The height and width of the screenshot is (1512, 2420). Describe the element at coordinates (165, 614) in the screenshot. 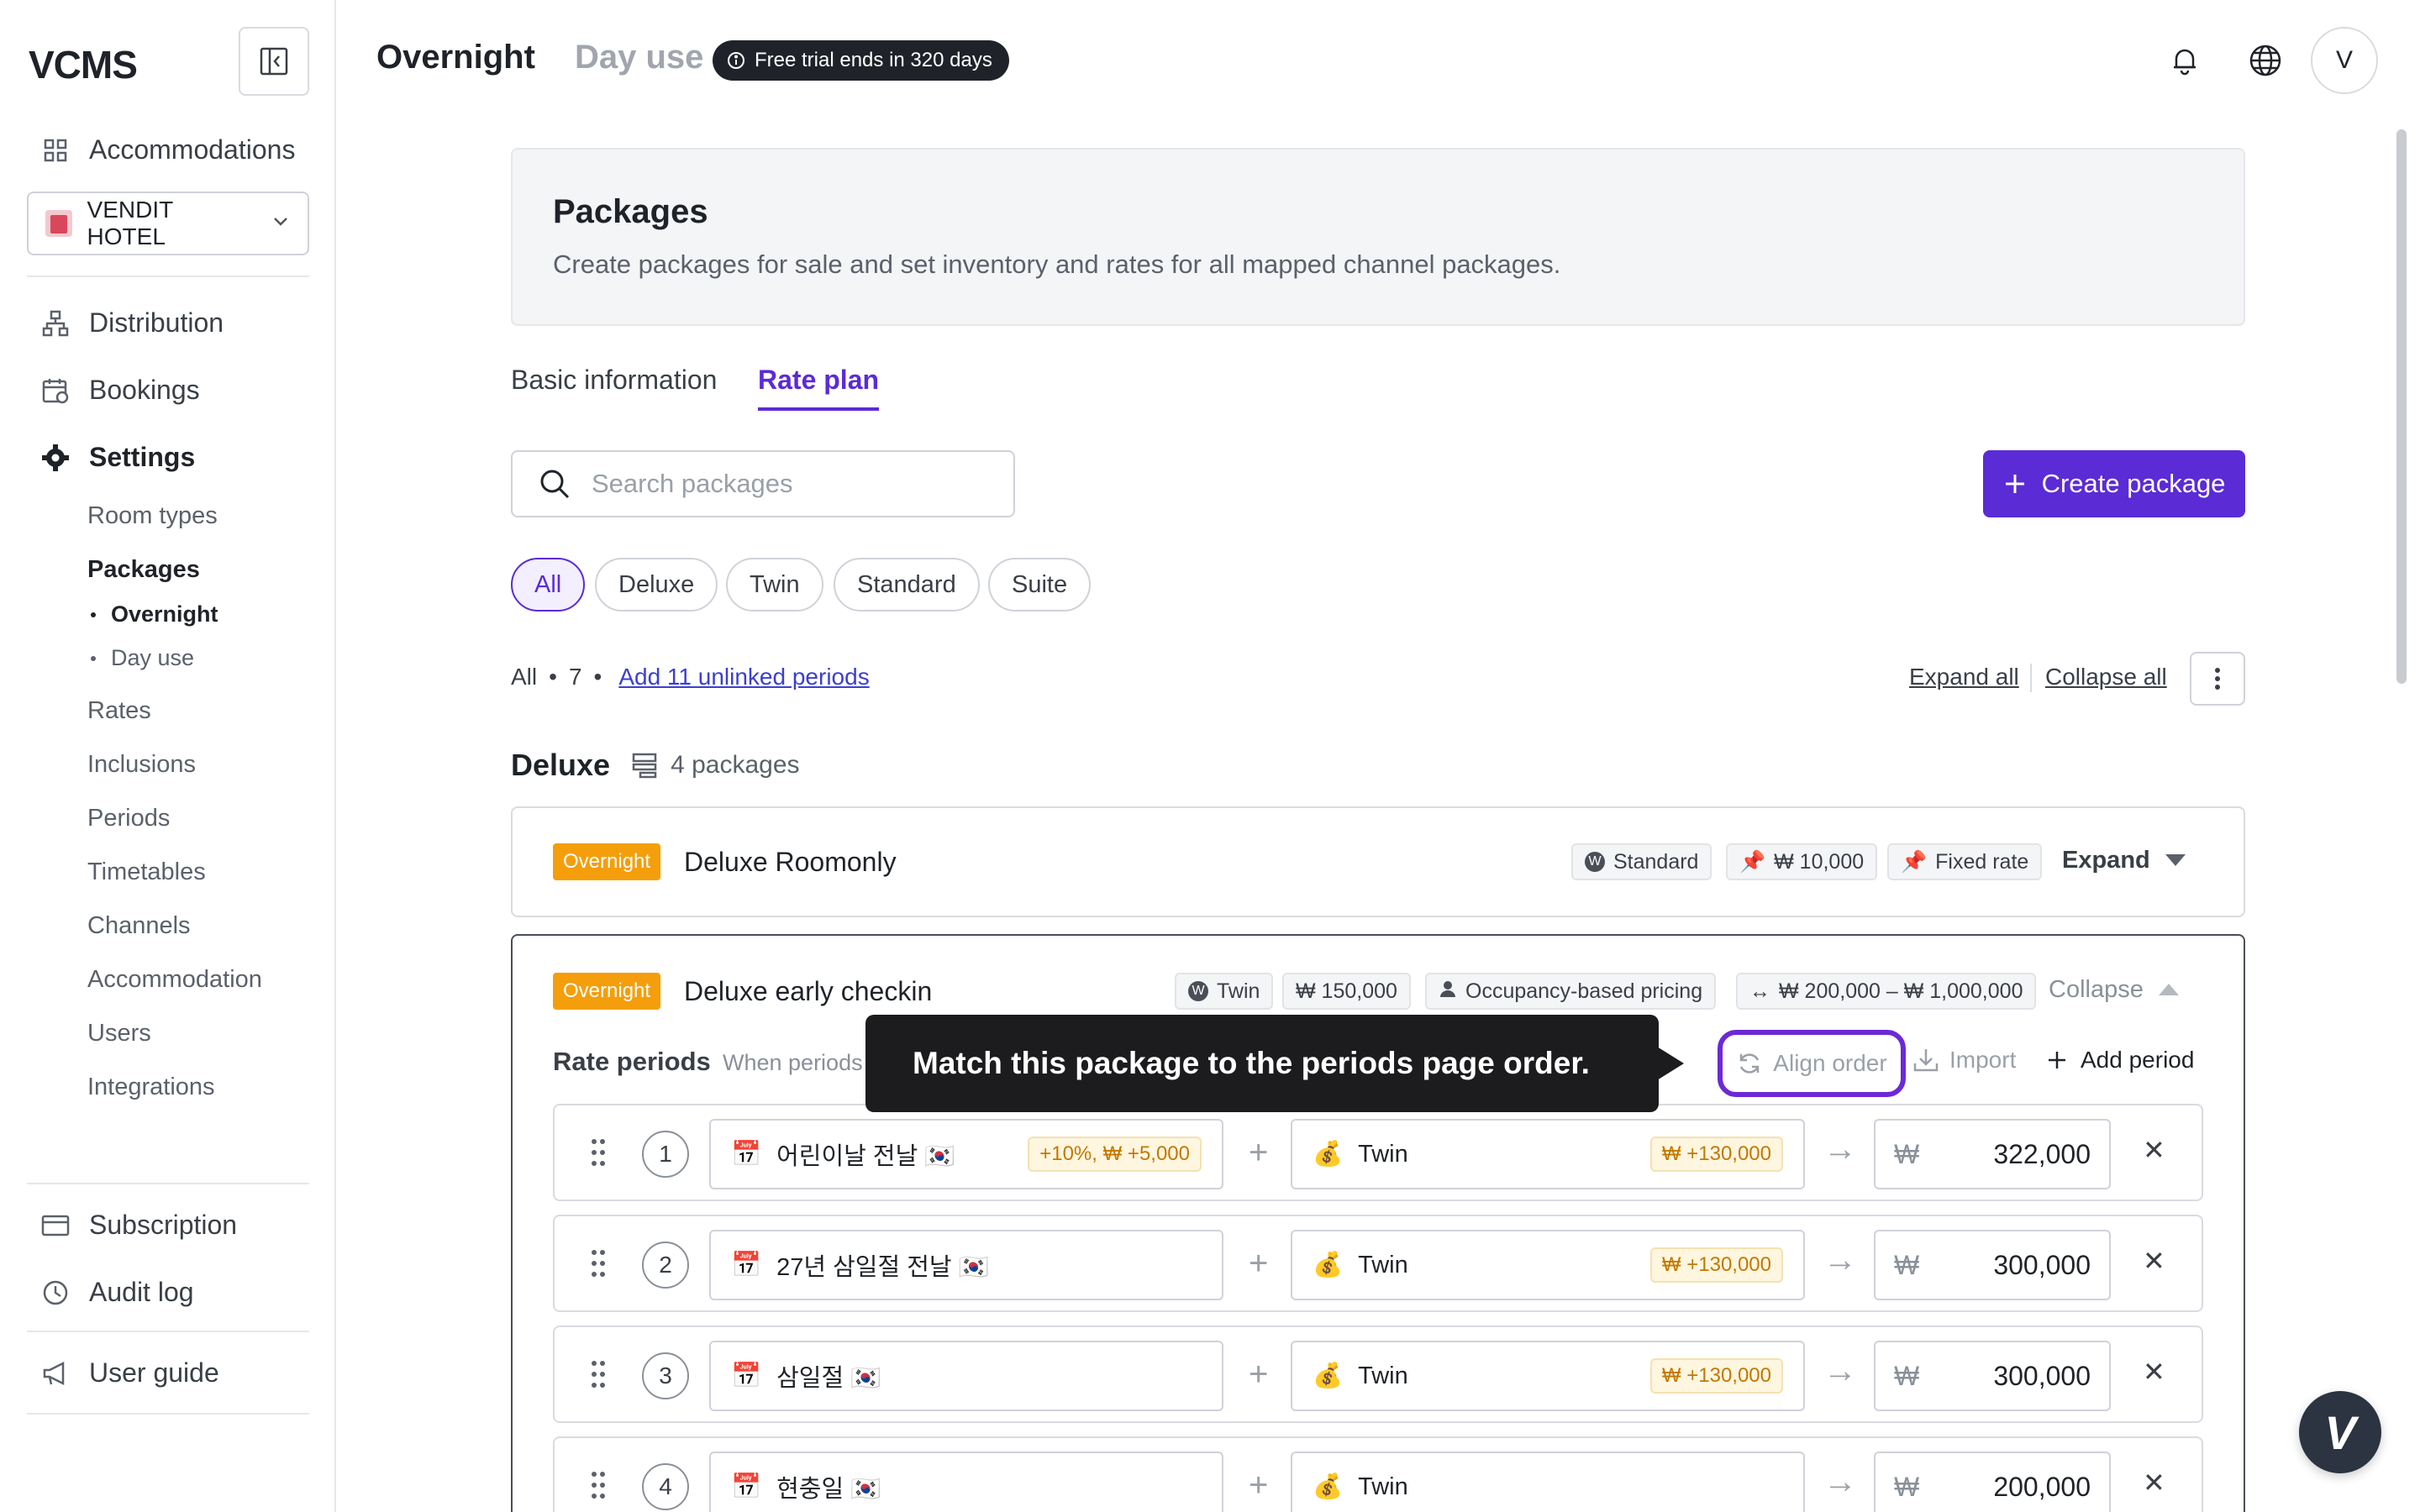

I see `sidebar-item-label: Overnight` at that location.